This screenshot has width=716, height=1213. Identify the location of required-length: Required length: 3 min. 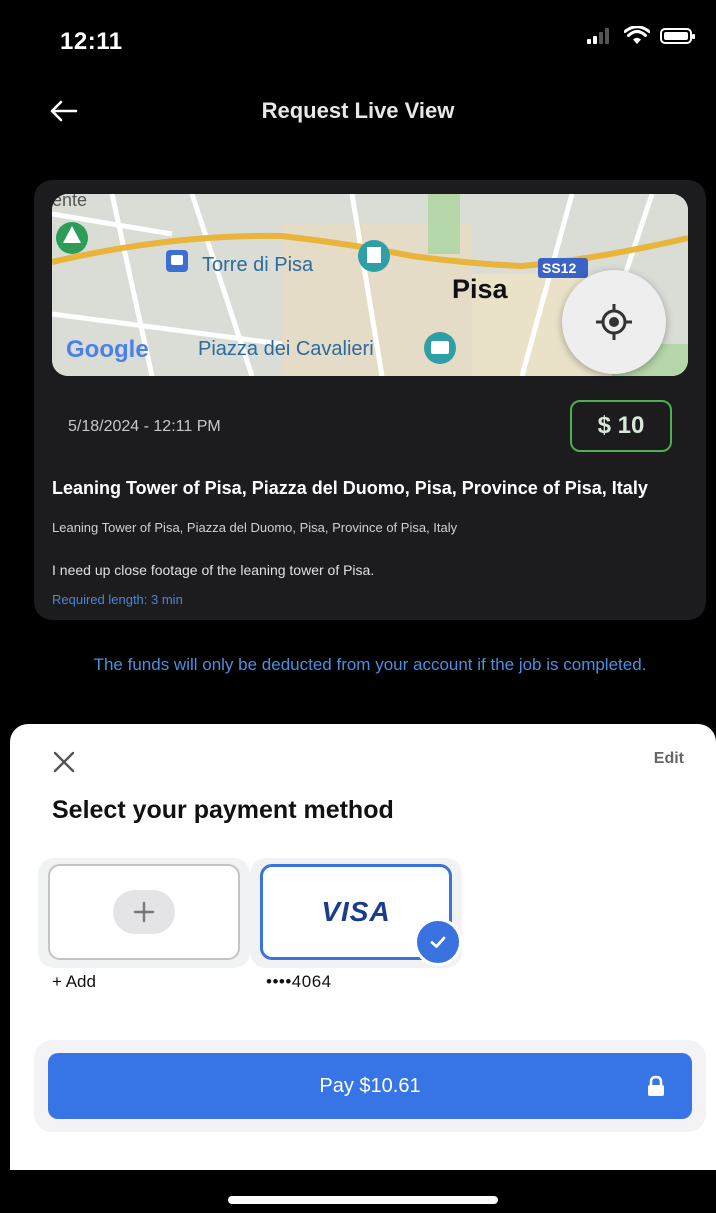
(117, 599).